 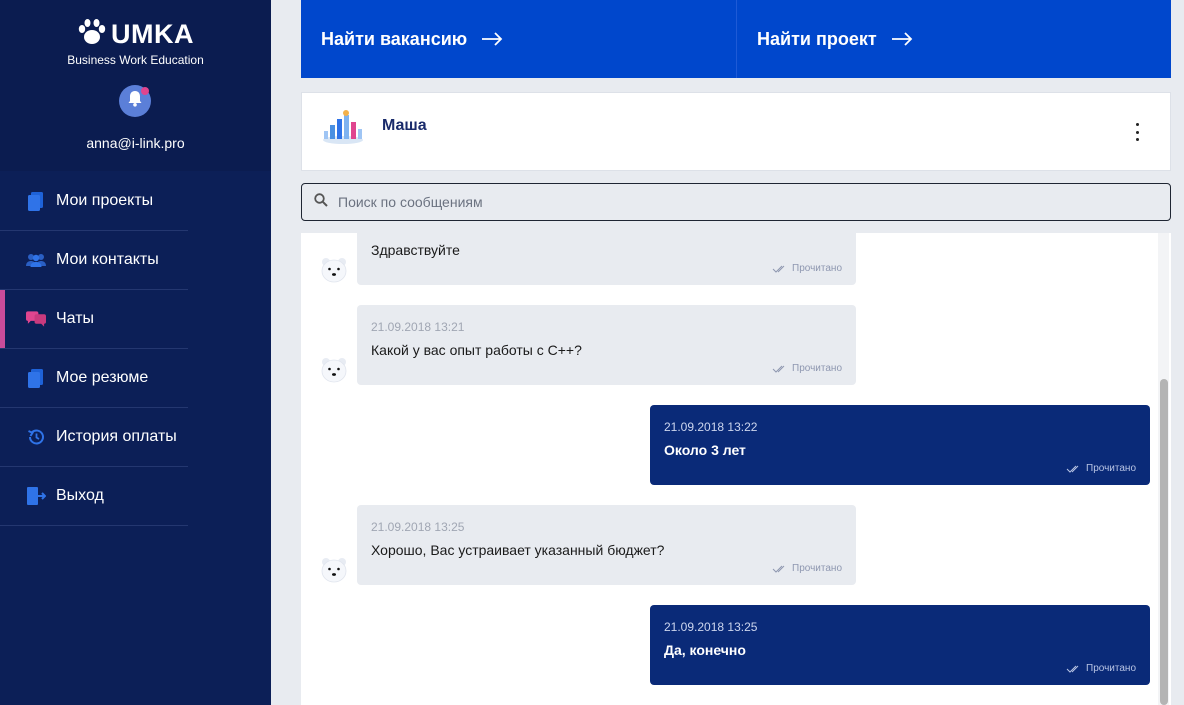 I want to click on message-outgoing: 21.09.2018 13:22 Около 3 лет Прочитано, so click(x=900, y=445).